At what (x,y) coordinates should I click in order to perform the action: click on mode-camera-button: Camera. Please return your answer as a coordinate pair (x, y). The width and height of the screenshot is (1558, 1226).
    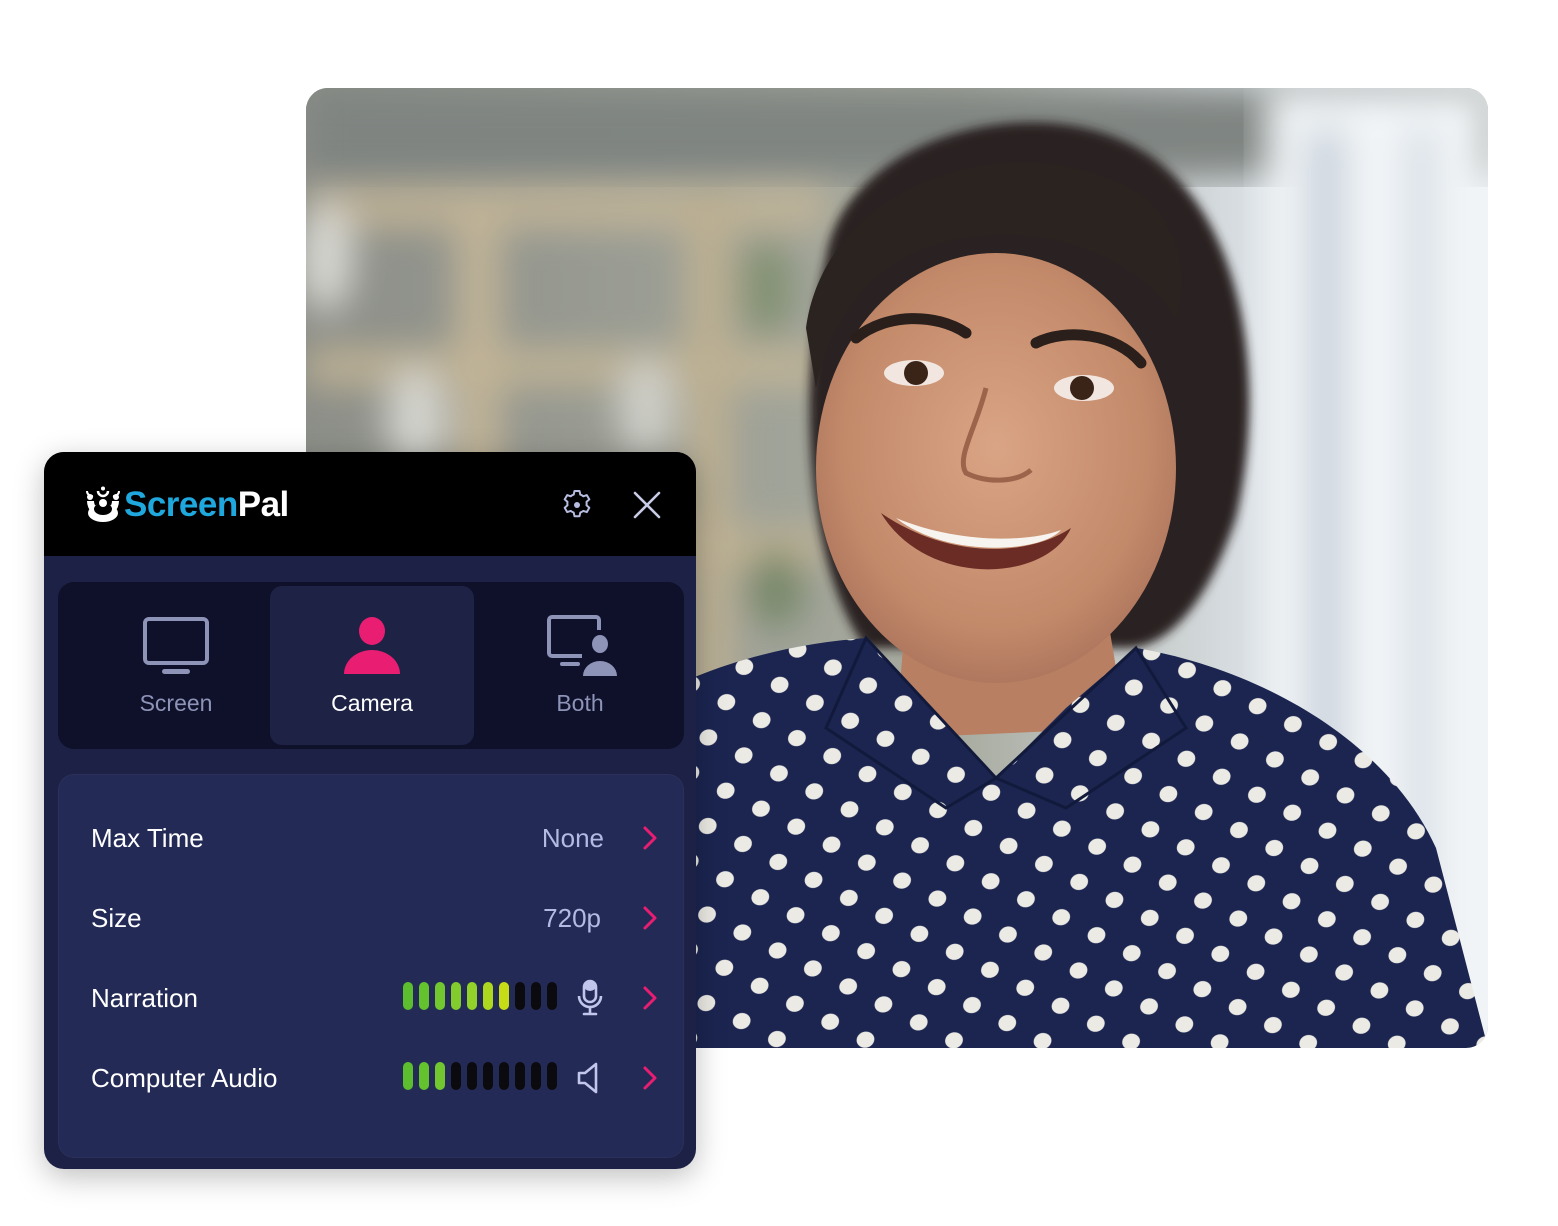
    Looking at the image, I should click on (372, 665).